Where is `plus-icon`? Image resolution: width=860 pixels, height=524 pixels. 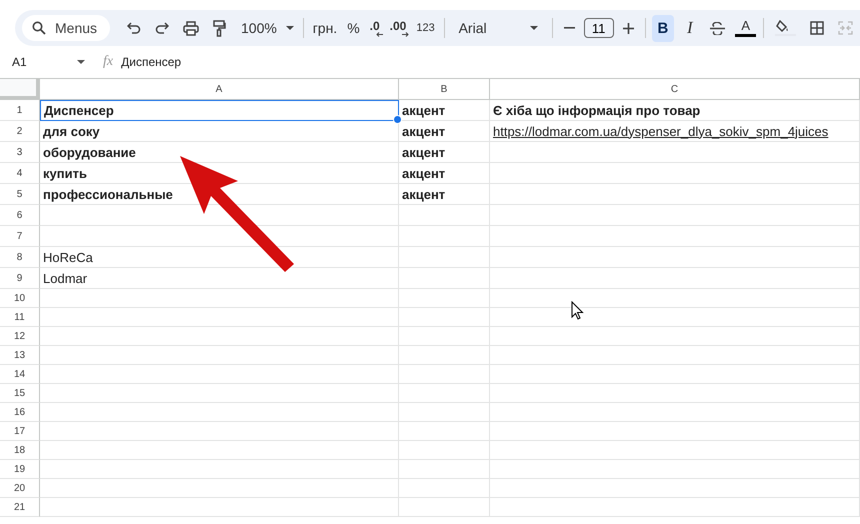
plus-icon is located at coordinates (628, 28).